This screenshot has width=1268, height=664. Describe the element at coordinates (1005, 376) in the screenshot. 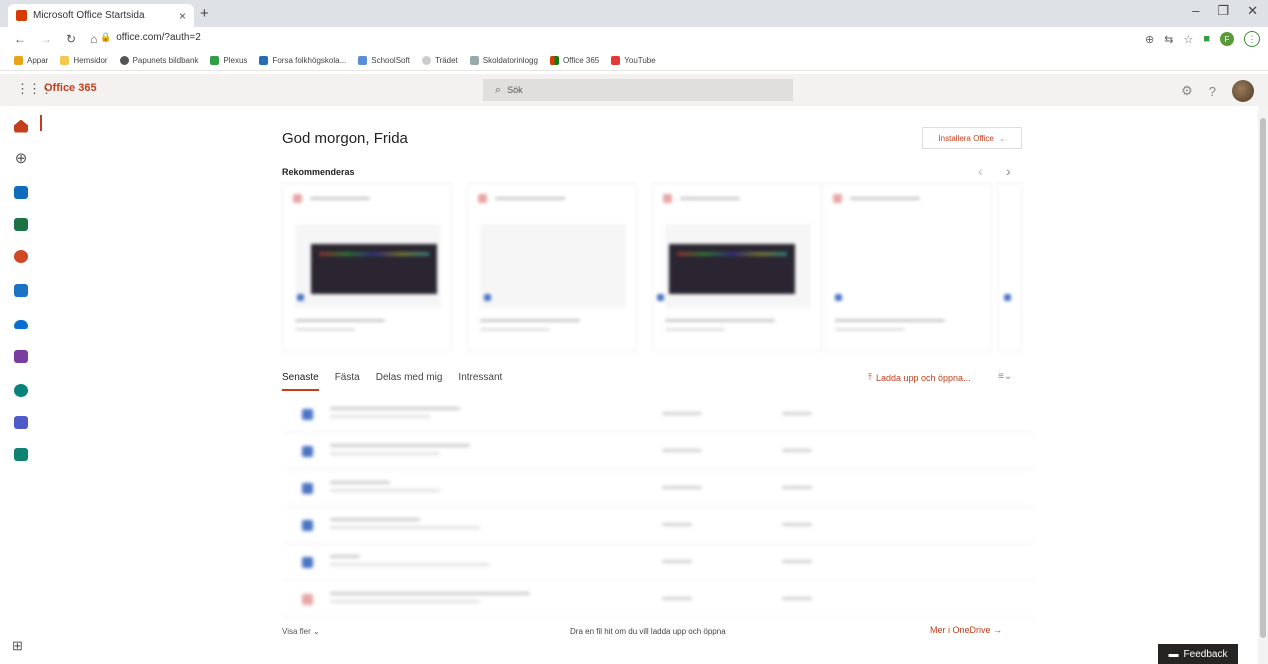

I see `sort-filter-icon: ≡⌄` at that location.